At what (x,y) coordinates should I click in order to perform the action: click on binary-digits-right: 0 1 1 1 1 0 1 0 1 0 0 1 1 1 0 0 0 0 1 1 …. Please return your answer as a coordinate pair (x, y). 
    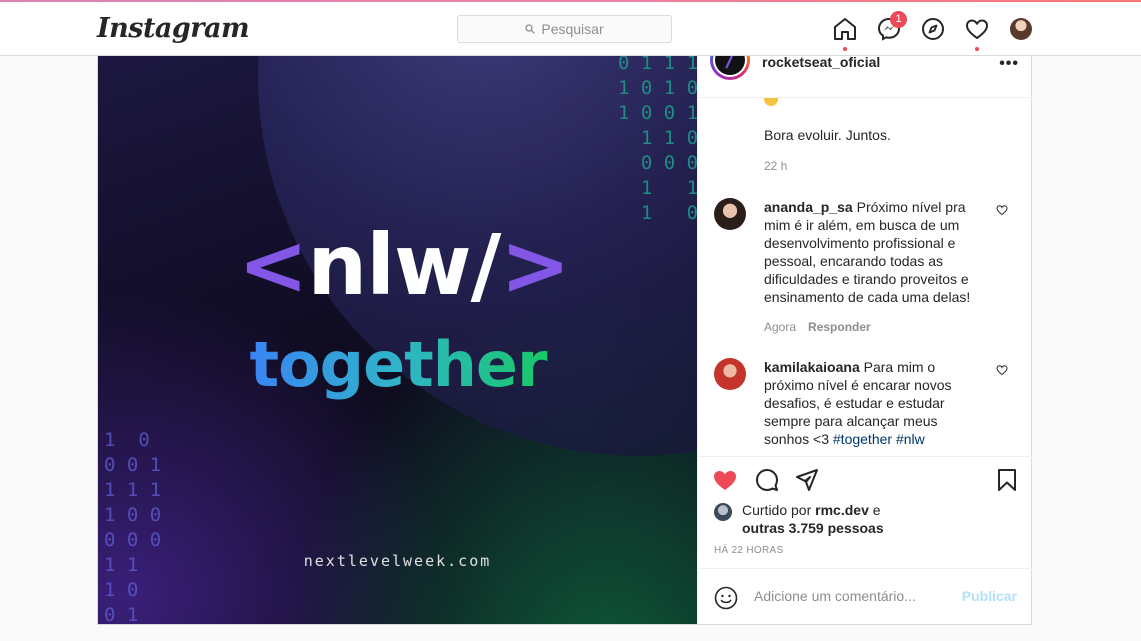
    Looking at the image, I should click on (657, 140).